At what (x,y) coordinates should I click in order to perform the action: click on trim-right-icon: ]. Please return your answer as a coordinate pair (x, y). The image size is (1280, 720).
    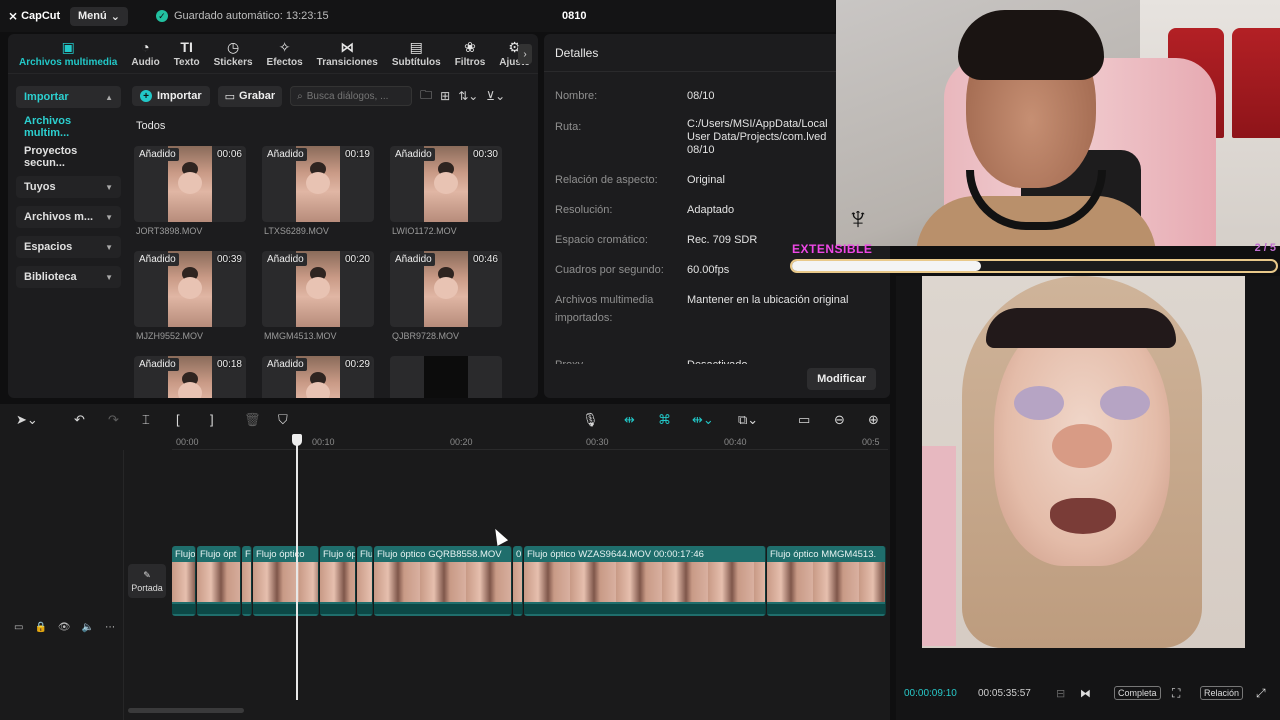
    Looking at the image, I should click on (212, 419).